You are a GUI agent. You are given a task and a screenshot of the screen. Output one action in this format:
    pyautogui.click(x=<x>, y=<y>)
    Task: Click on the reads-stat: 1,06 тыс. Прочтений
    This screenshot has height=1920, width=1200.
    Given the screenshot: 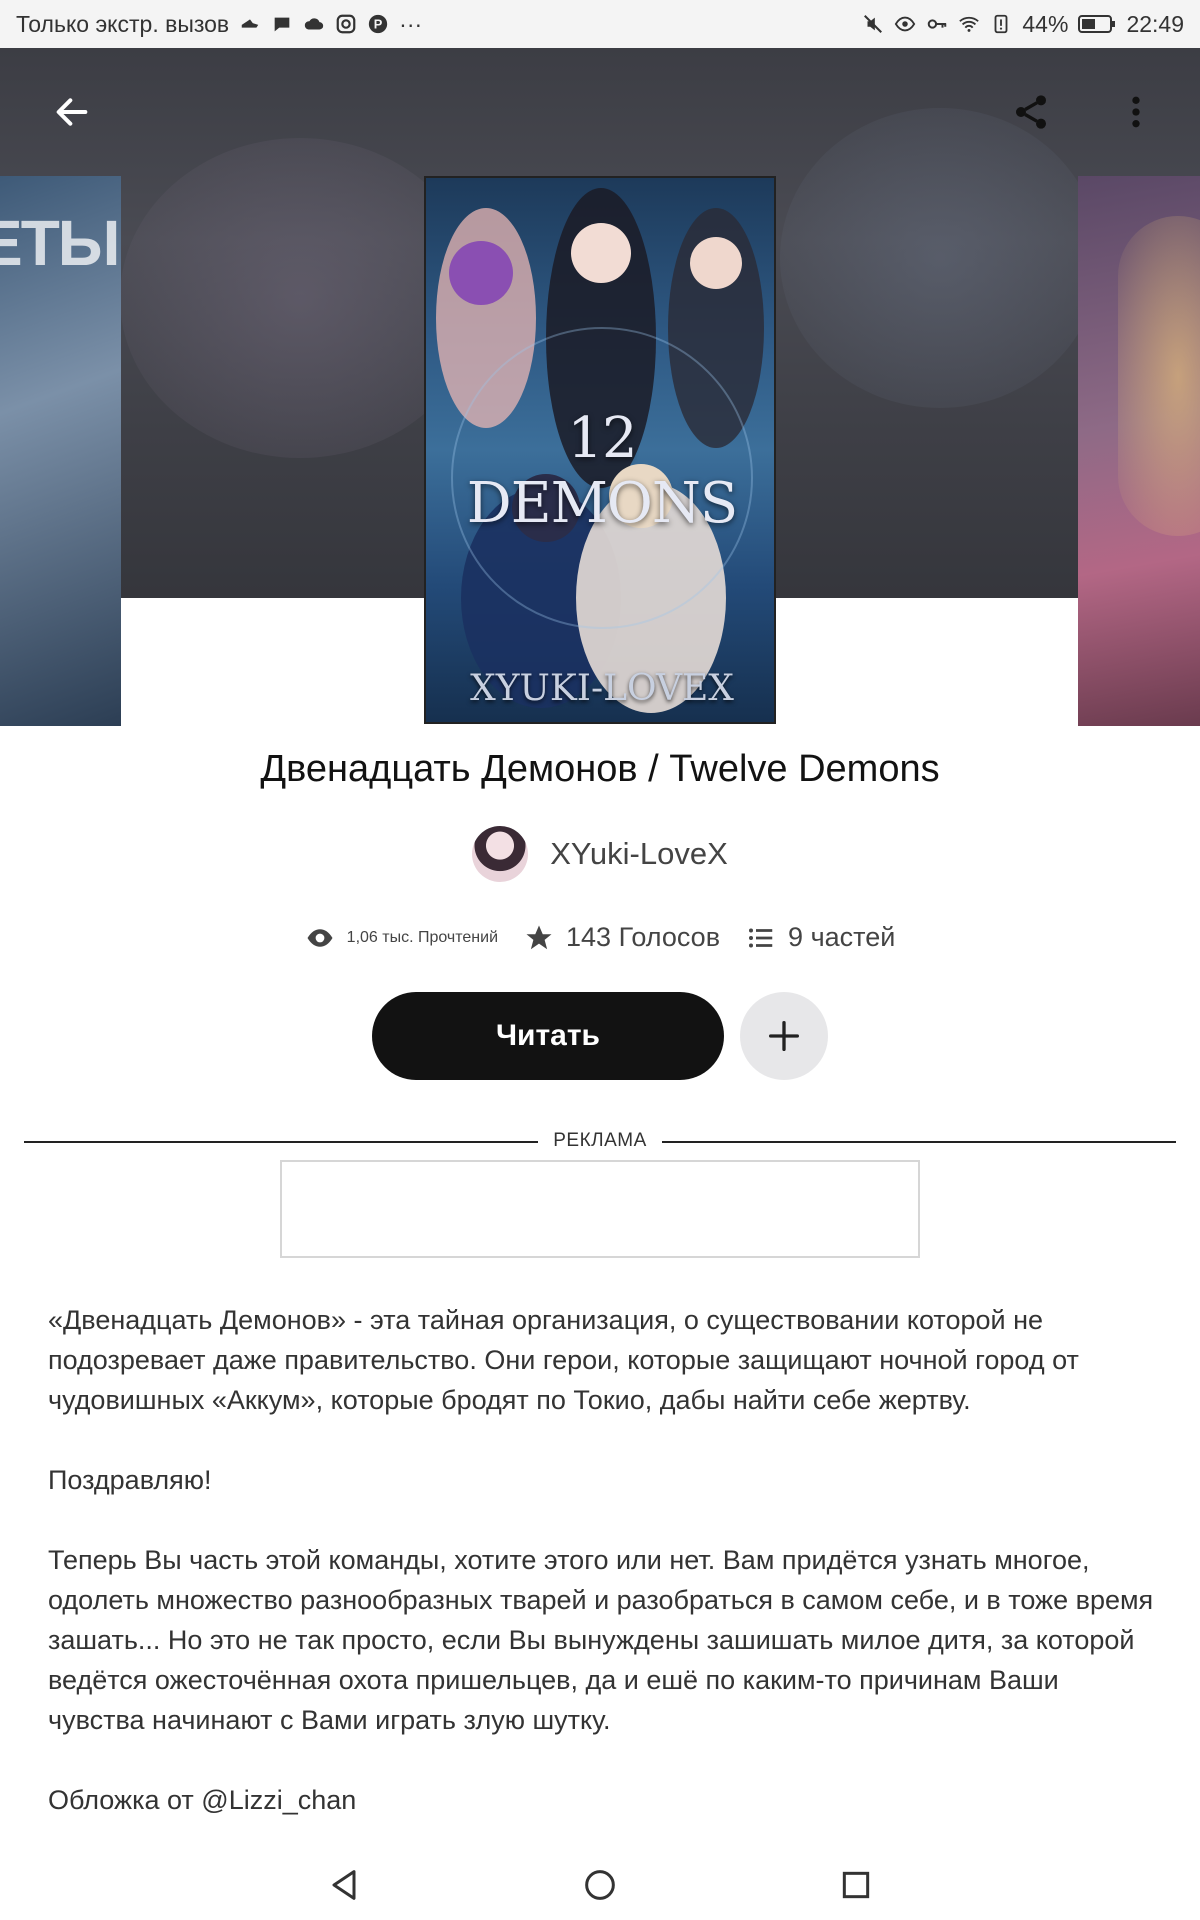 What is the action you would take?
    pyautogui.click(x=401, y=938)
    